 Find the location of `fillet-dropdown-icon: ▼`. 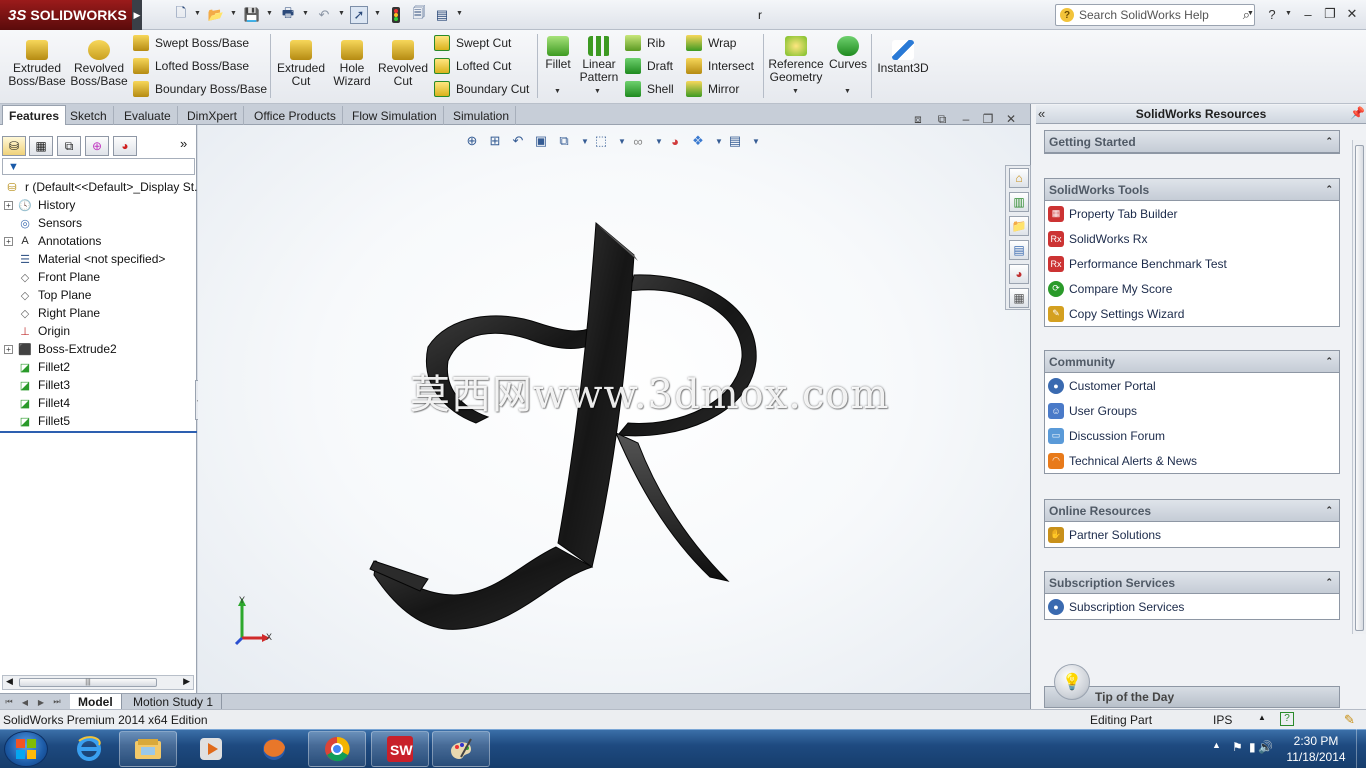

fillet-dropdown-icon: ▼ is located at coordinates (557, 91).